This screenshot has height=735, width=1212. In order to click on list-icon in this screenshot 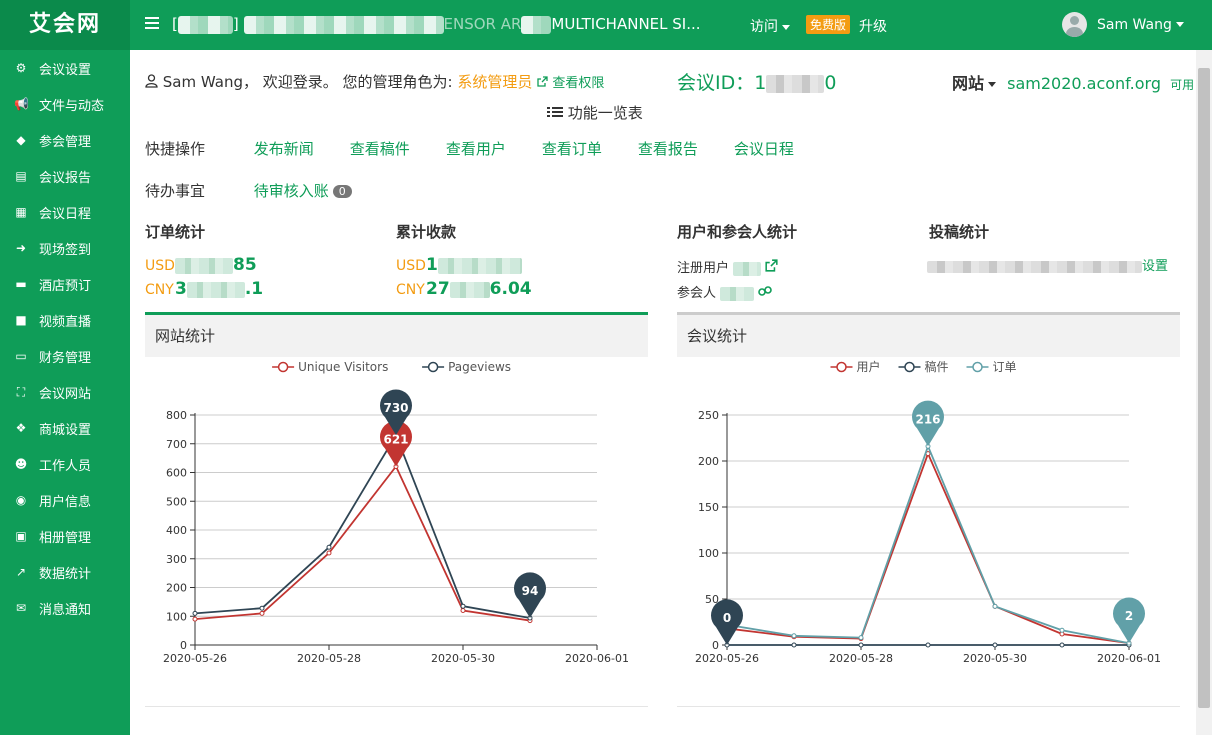, I will do `click(555, 112)`.